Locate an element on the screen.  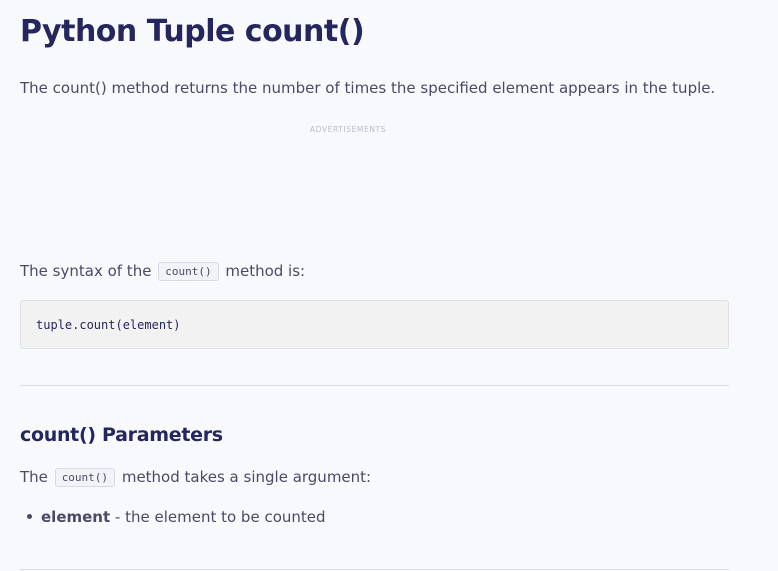
parameter-description: - the element to be counted is located at coordinates (220, 517).